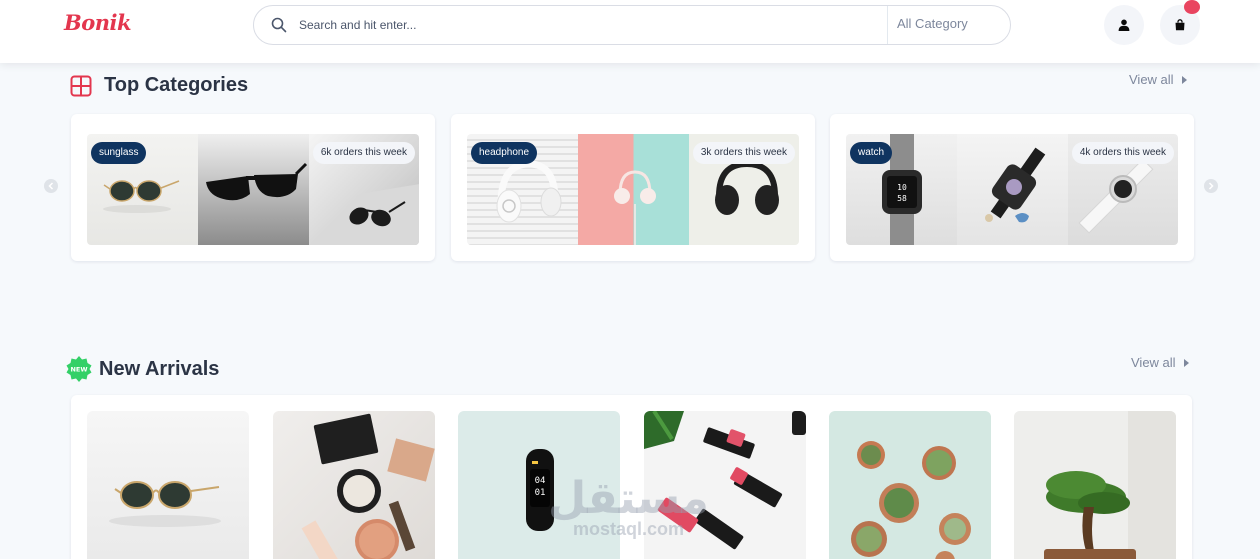 The image size is (1260, 559). I want to click on search-icon, so click(279, 25).